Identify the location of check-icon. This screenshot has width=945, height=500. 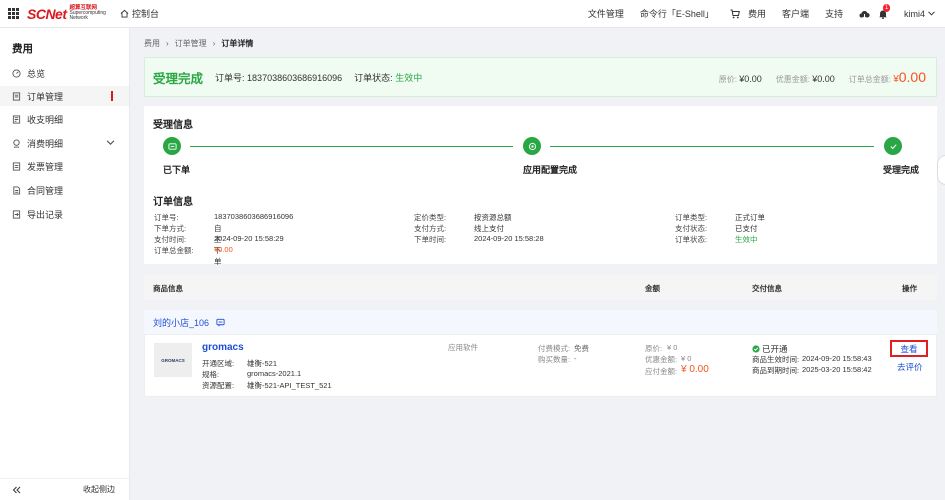
(893, 146).